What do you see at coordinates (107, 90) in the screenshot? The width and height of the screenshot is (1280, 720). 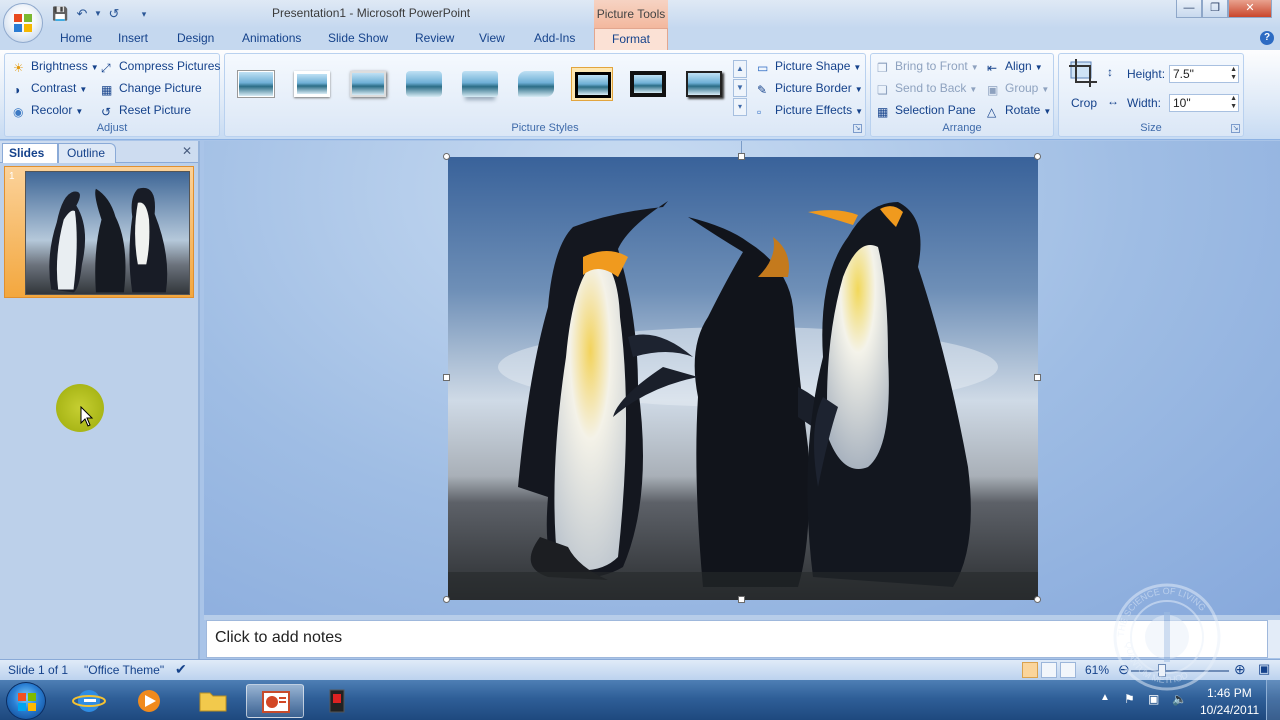 I see `change-picture-icon: ▦` at bounding box center [107, 90].